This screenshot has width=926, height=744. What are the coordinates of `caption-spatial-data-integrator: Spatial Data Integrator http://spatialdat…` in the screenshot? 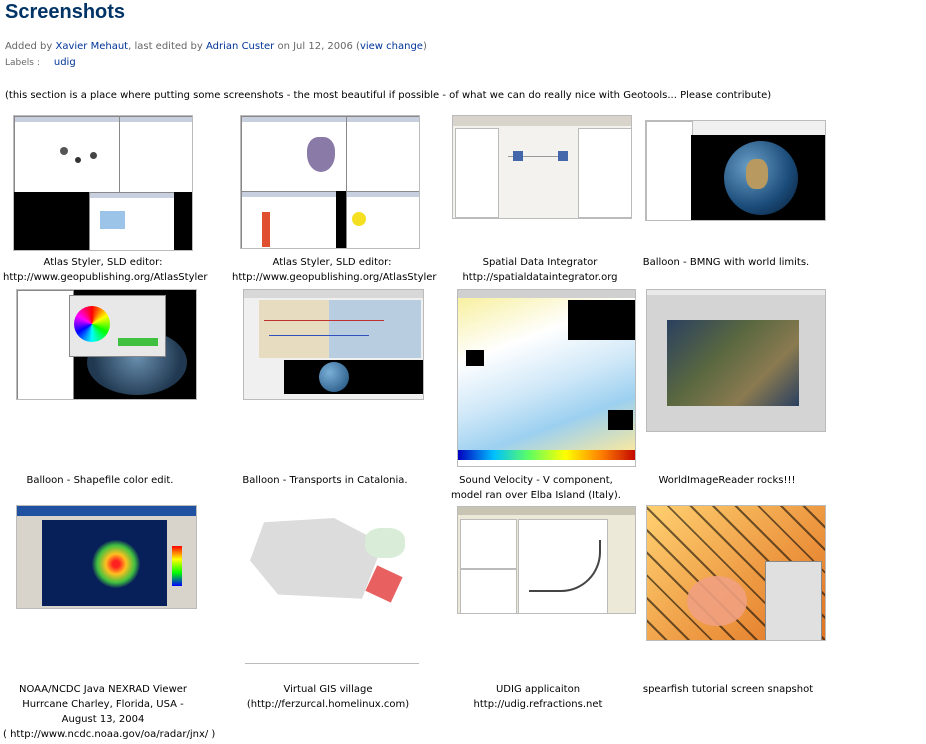 It's located at (540, 270).